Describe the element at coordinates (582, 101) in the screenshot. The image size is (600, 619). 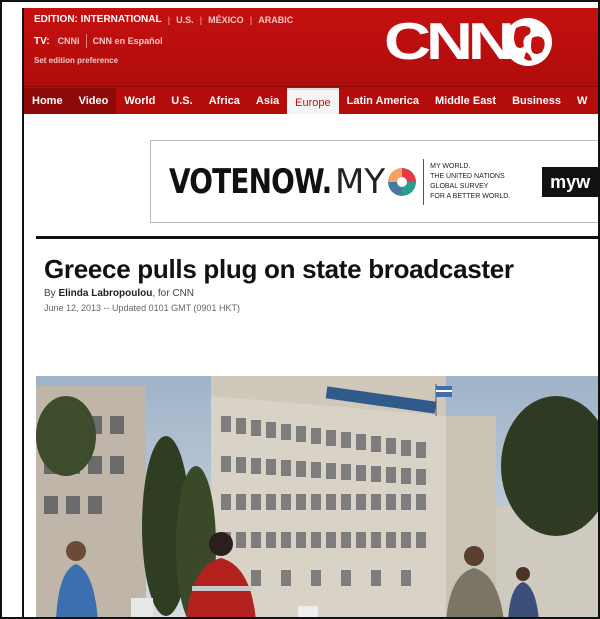
I see `nav-more-cut-off: W` at that location.